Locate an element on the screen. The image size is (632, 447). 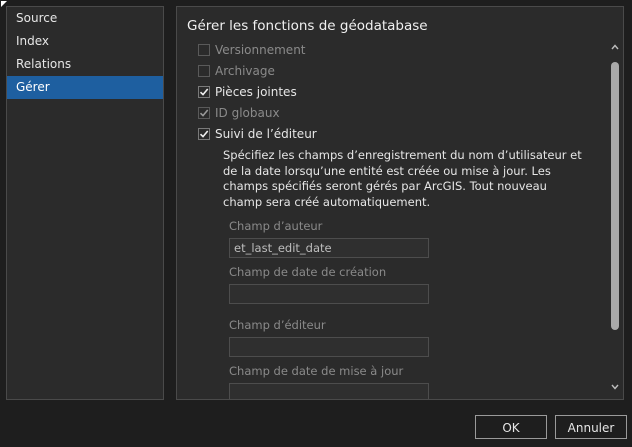
scroll-up-arrow-icon is located at coordinates (615, 47).